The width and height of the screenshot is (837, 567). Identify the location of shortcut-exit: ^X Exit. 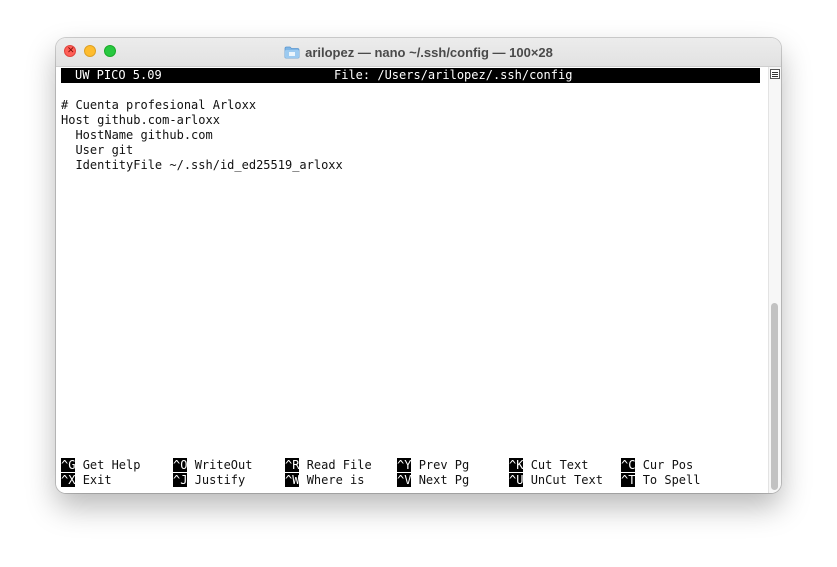
(86, 480).